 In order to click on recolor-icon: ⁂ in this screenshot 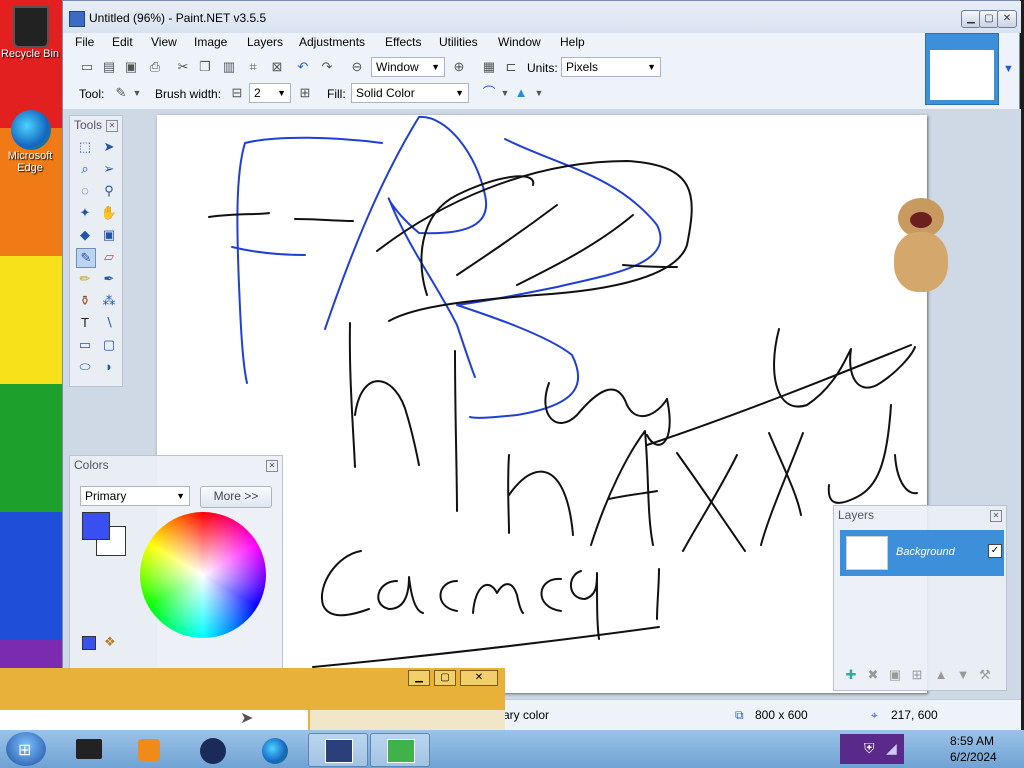, I will do `click(109, 301)`.